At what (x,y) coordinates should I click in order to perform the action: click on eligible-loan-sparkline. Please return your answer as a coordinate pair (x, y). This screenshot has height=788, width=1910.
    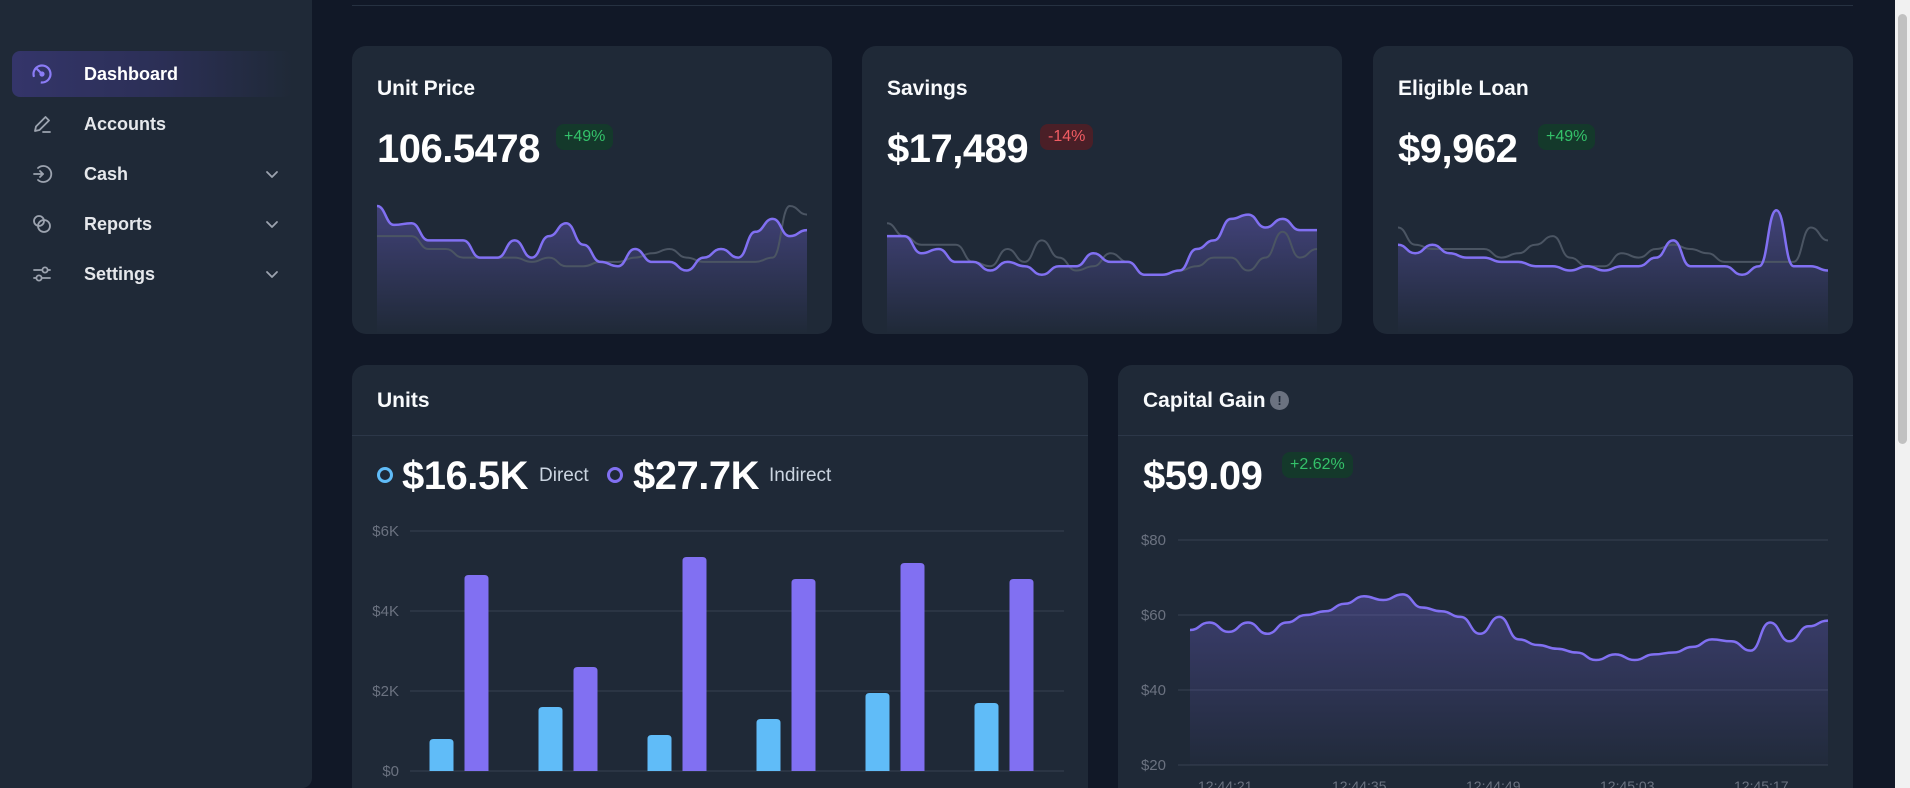
    Looking at the image, I should click on (1613, 271).